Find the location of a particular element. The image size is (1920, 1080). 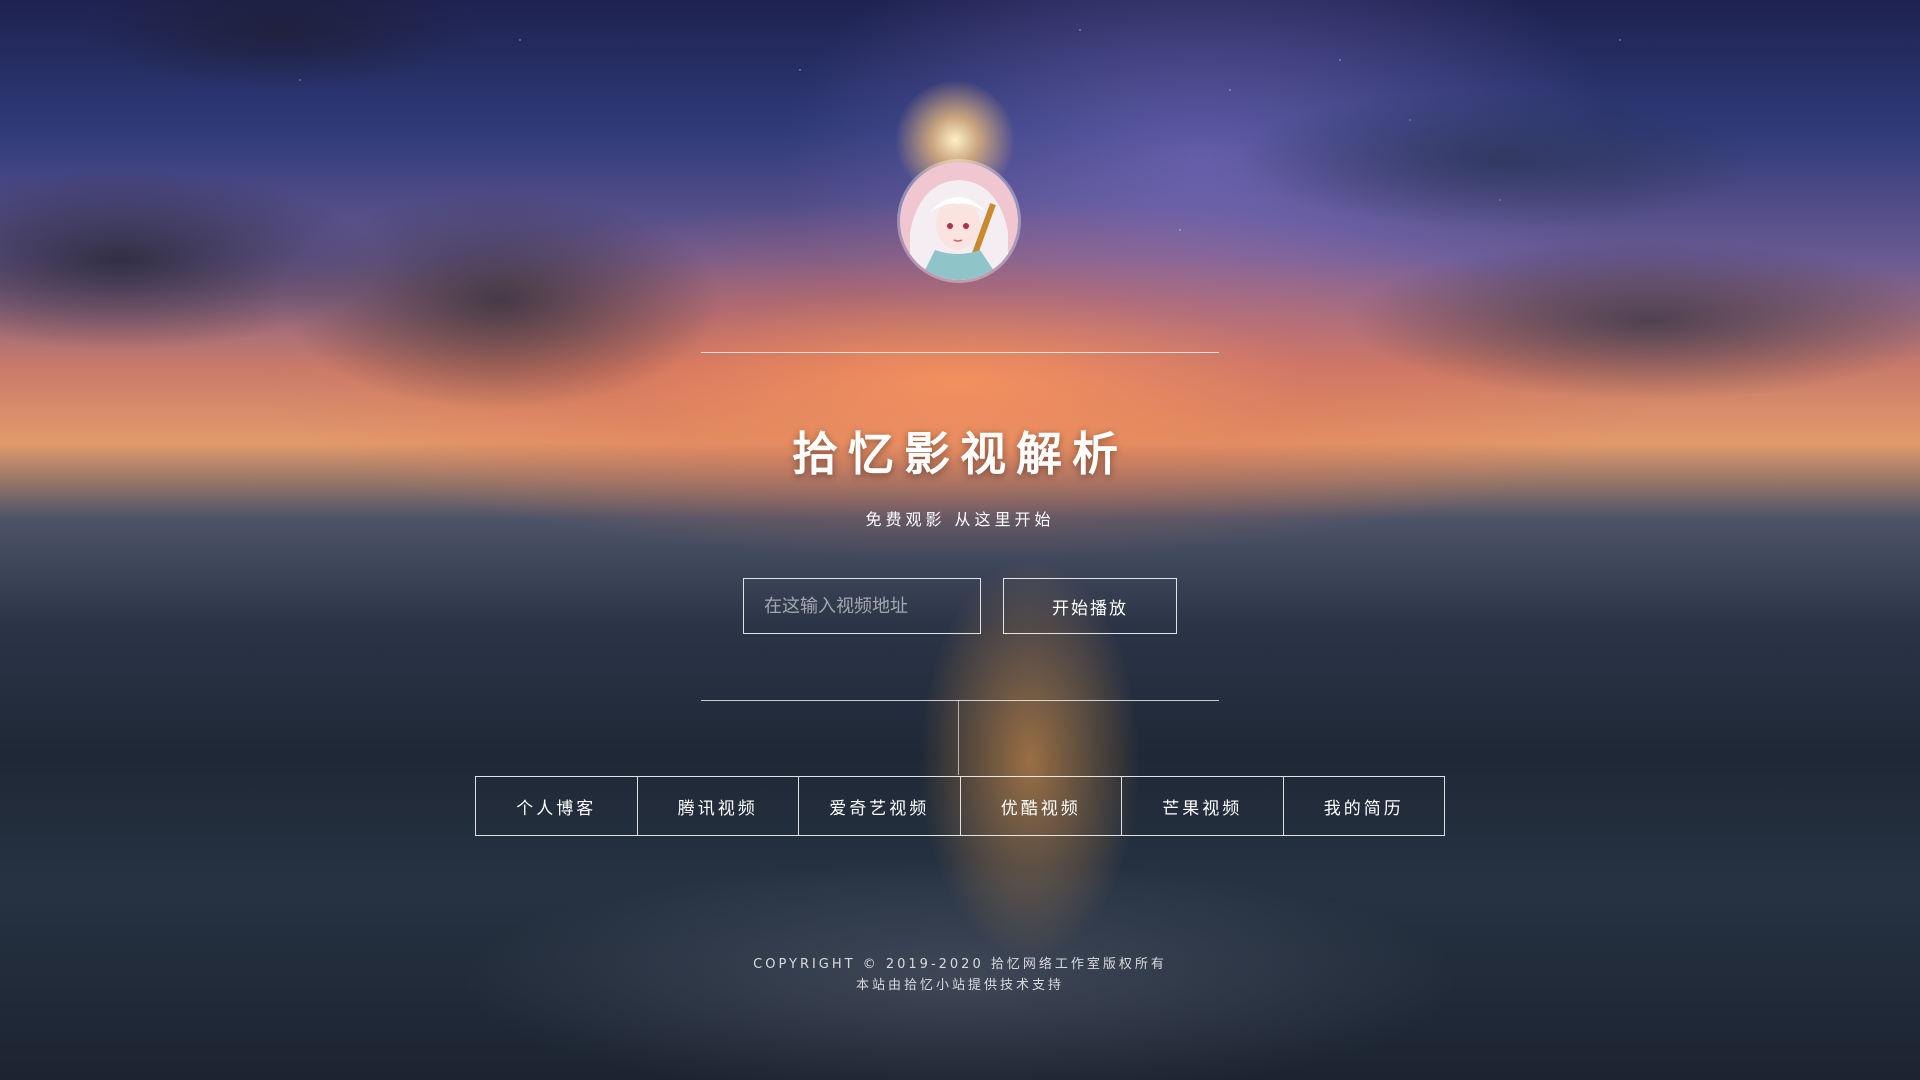

nav-item-youku-video: 优酷视频 is located at coordinates (1041, 806).